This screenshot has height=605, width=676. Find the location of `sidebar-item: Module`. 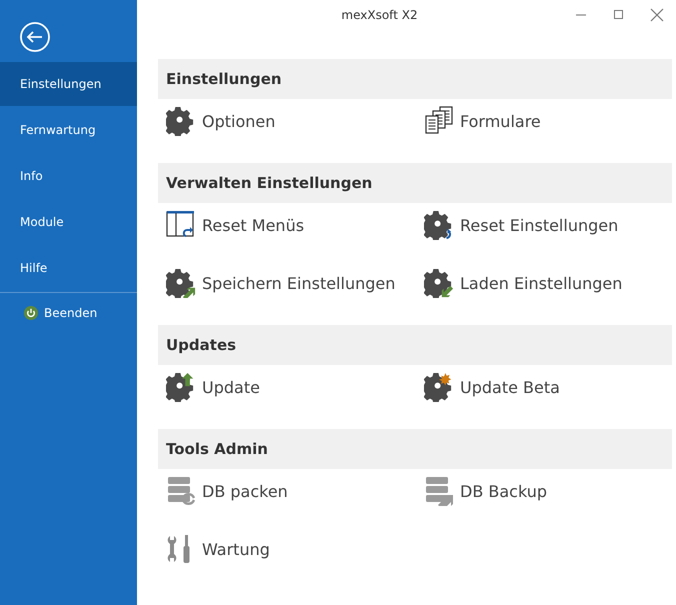

sidebar-item: Module is located at coordinates (68, 222).